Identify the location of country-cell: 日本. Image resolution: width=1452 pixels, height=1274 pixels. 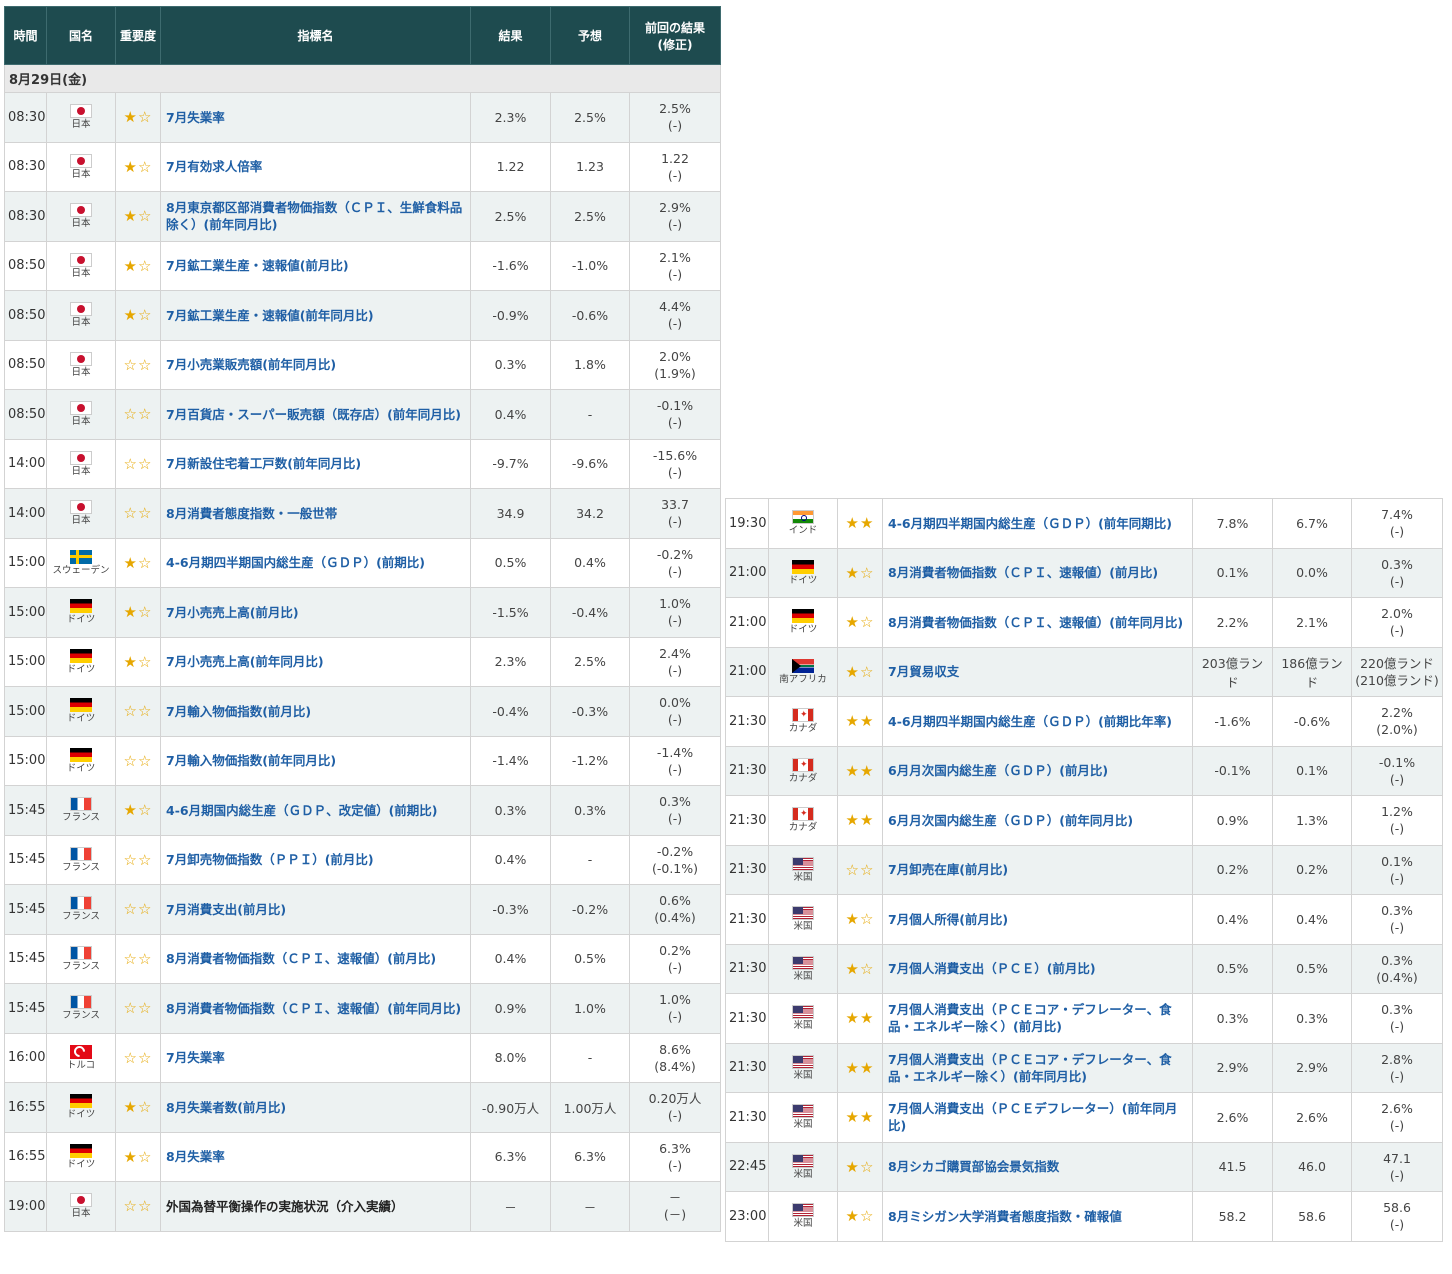
(81, 117).